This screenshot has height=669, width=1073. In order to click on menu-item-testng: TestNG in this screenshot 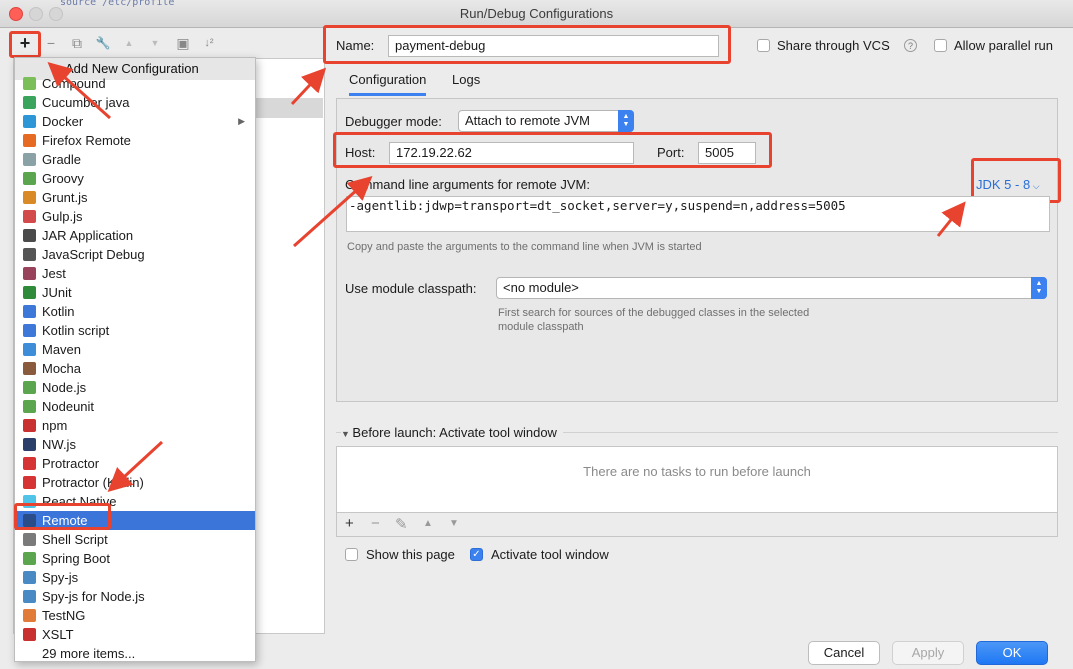, I will do `click(135, 615)`.